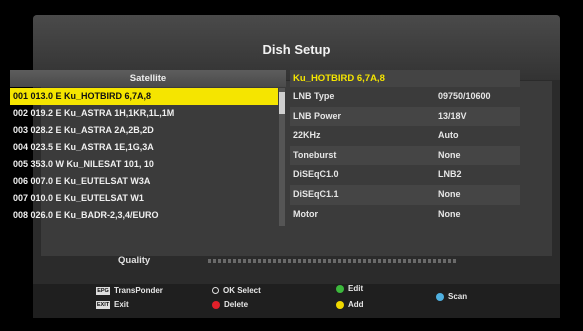 This screenshot has width=583, height=331. What do you see at coordinates (242, 290) in the screenshot?
I see `help-label: OK Select` at bounding box center [242, 290].